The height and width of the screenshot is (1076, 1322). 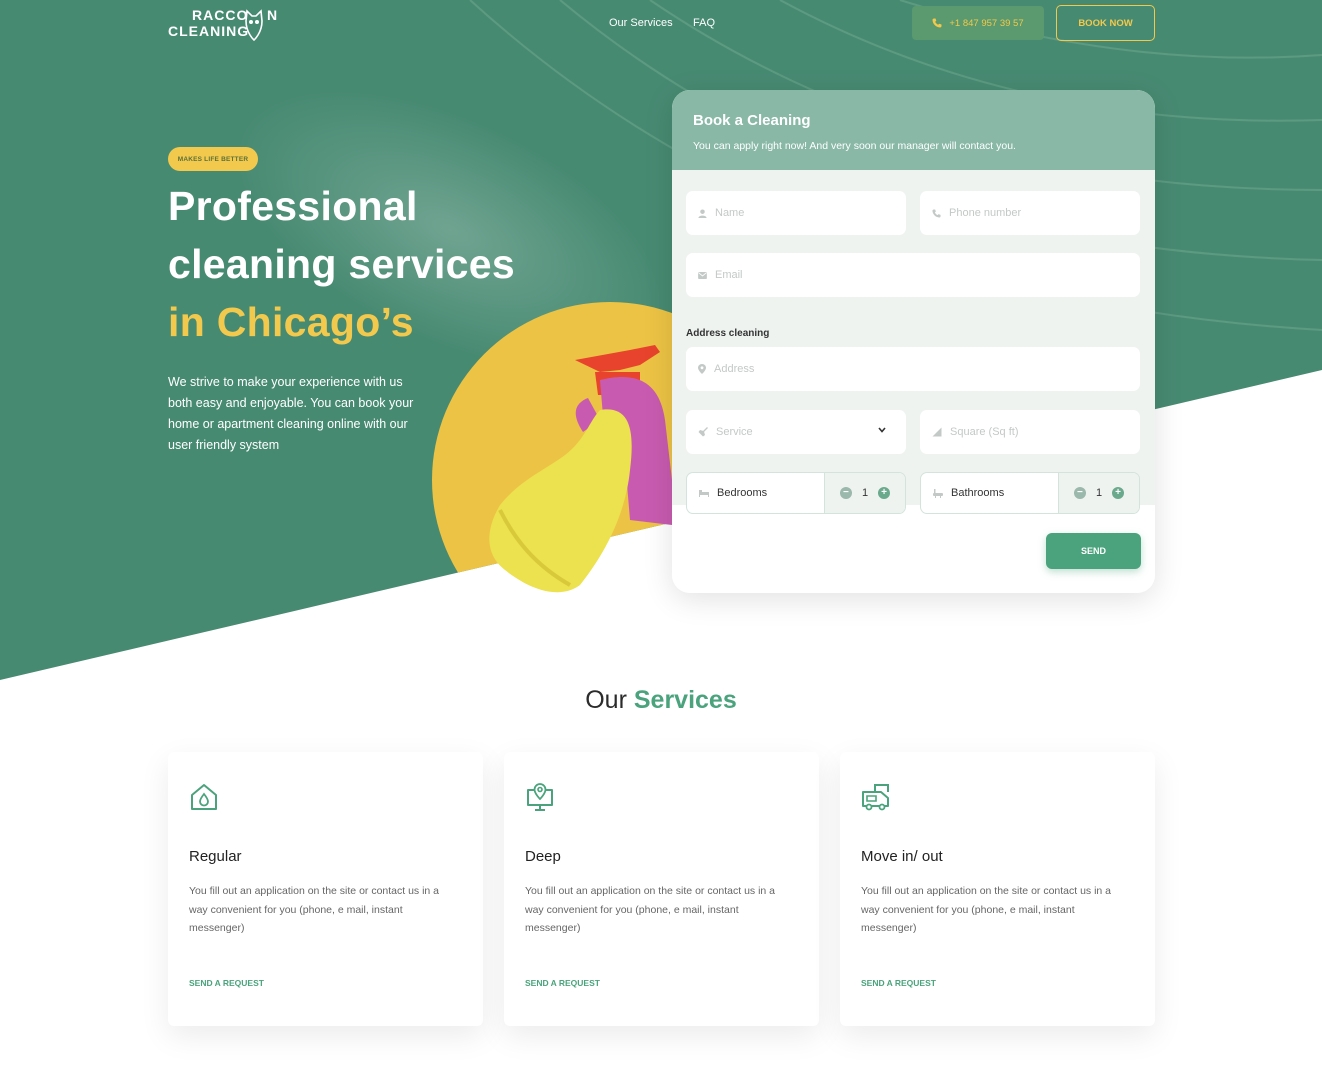 I want to click on bedrooms-counter: Bedrooms − 1 +, so click(x=796, y=493).